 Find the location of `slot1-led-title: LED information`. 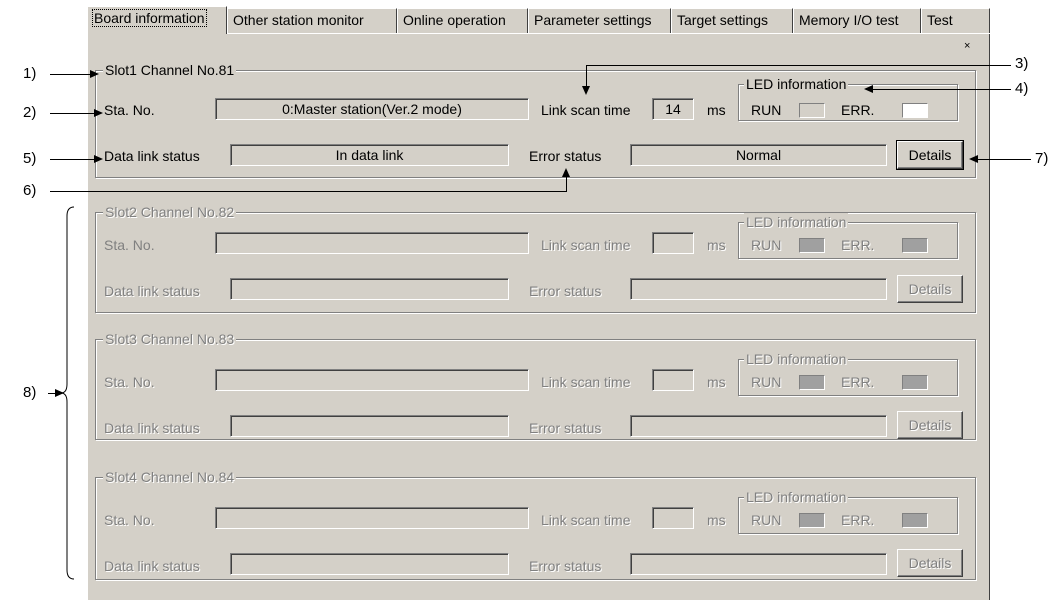

slot1-led-title: LED information is located at coordinates (796, 84).